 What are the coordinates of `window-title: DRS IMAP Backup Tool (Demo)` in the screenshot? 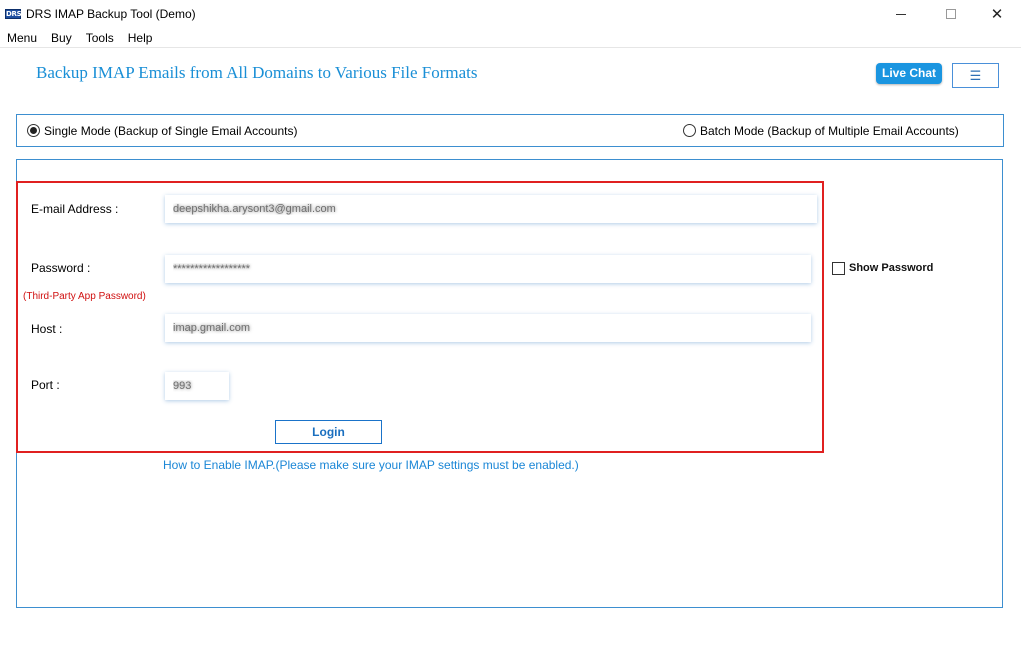 It's located at (111, 14).